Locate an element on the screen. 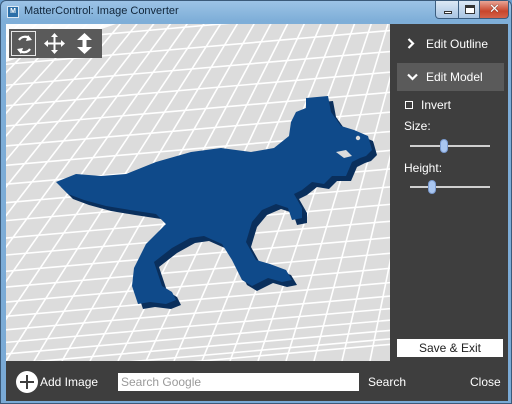 The width and height of the screenshot is (512, 404). minimize-icon is located at coordinates (448, 12).